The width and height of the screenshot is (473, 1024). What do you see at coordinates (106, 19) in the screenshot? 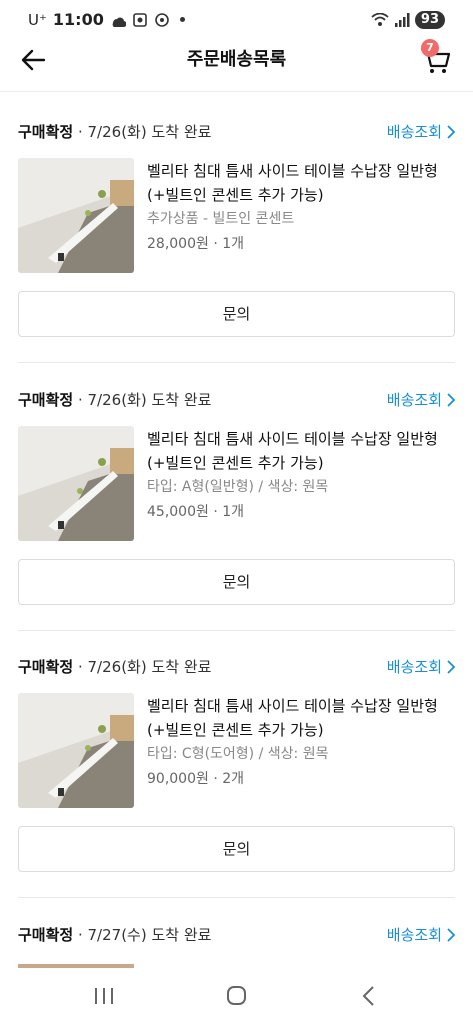
I see `status-left: U⁺ 11:00` at bounding box center [106, 19].